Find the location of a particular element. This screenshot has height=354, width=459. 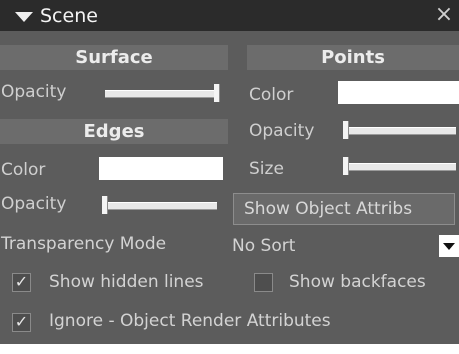

points-opacity-slider is located at coordinates (399, 130).